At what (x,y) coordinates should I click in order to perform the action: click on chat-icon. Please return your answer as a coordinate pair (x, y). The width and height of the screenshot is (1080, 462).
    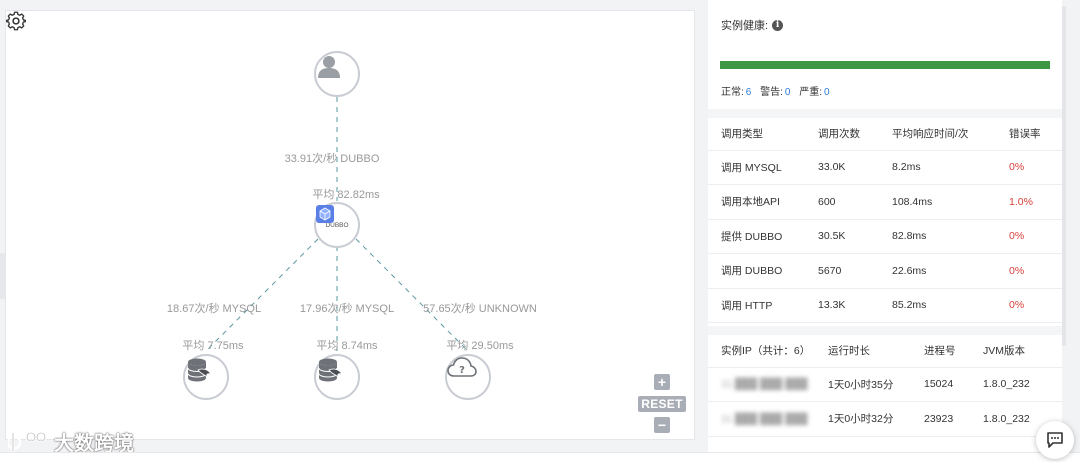
    Looking at the image, I should click on (1055, 440).